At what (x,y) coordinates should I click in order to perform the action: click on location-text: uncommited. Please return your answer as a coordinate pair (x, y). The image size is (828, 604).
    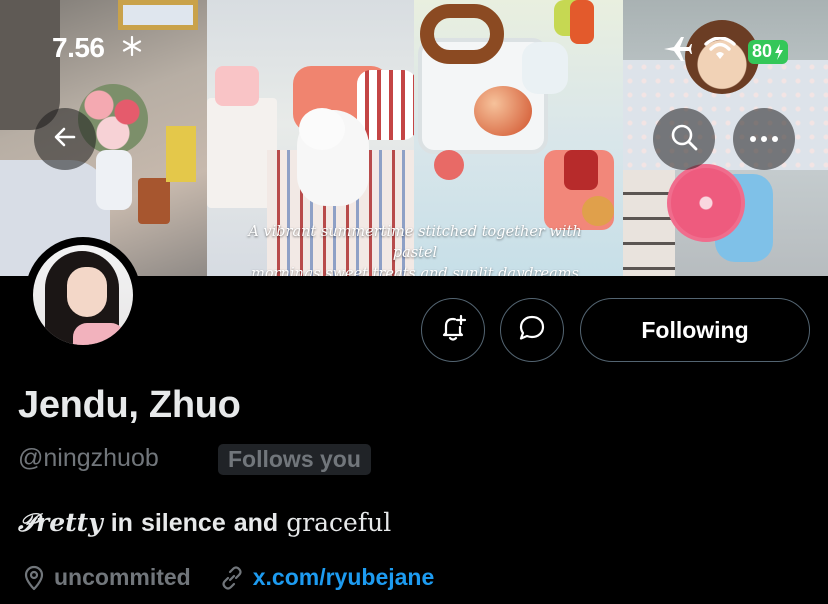
    Looking at the image, I should click on (122, 577).